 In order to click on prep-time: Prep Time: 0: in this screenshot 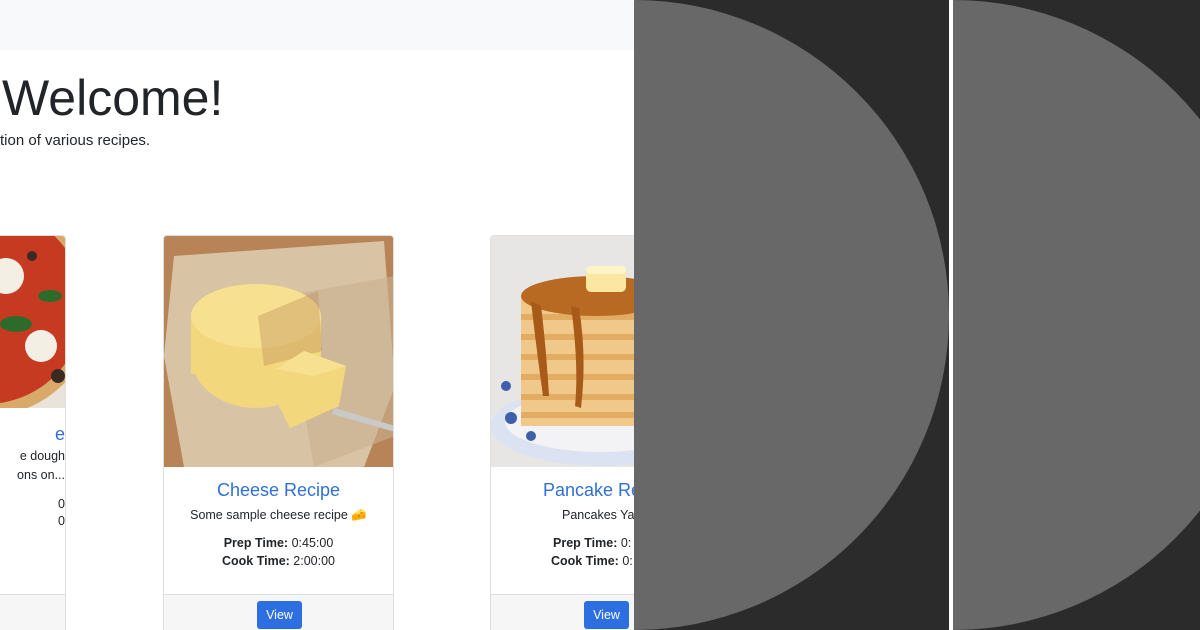, I will do `click(593, 543)`.